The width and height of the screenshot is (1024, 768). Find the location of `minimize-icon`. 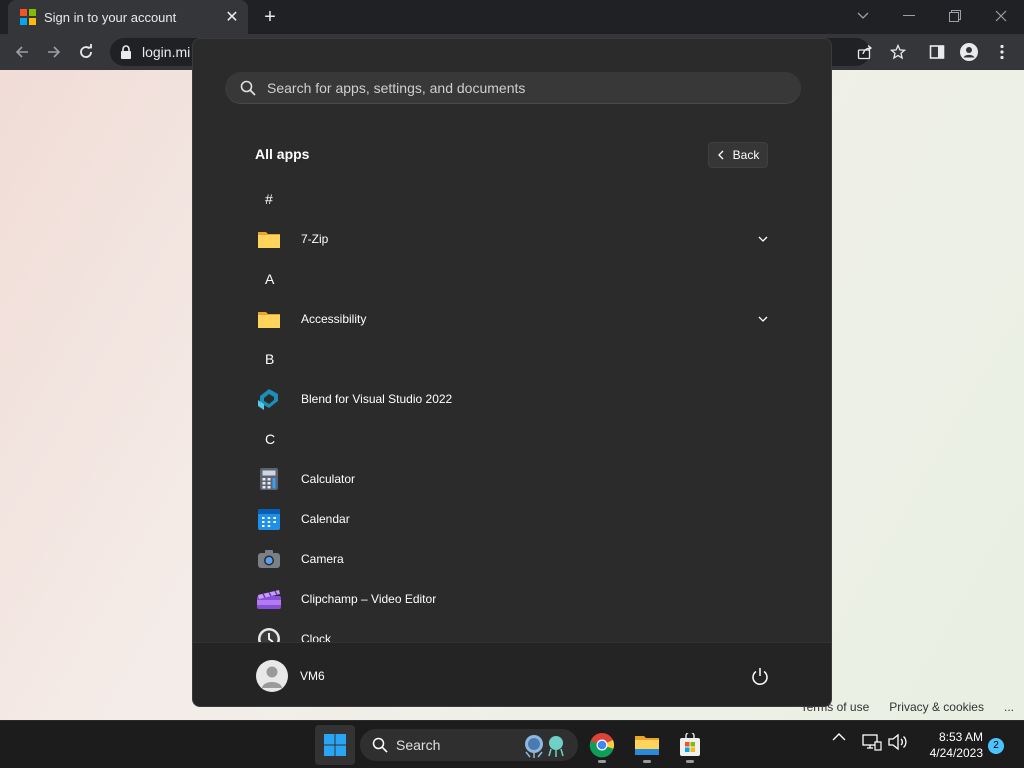

minimize-icon is located at coordinates (909, 16).